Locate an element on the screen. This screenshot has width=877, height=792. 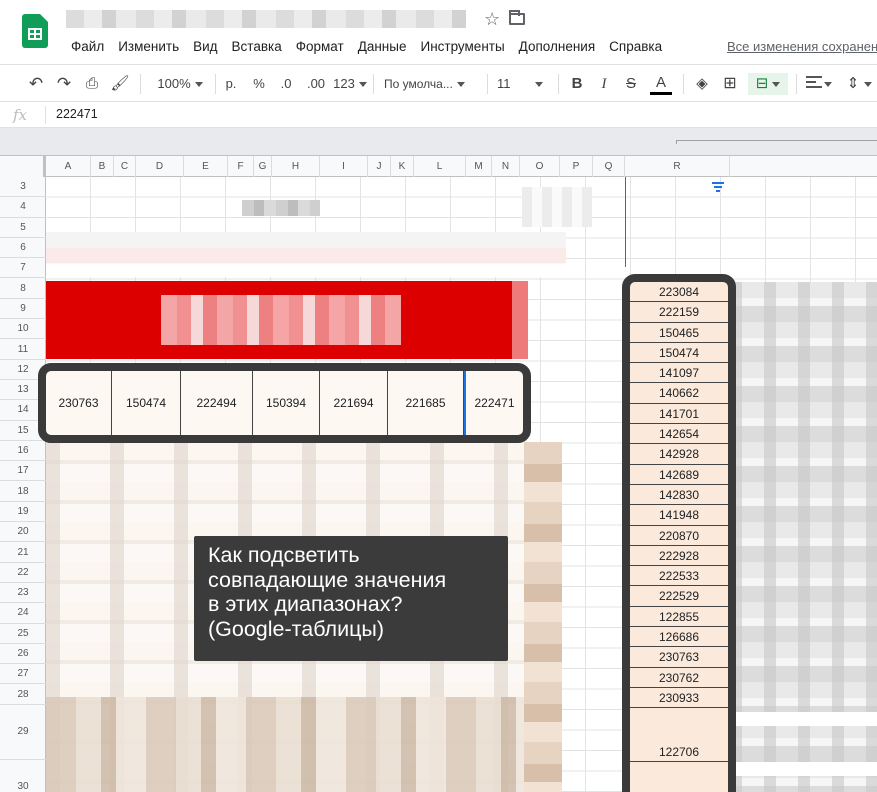
range-cell: 230763 is located at coordinates (79, 403).